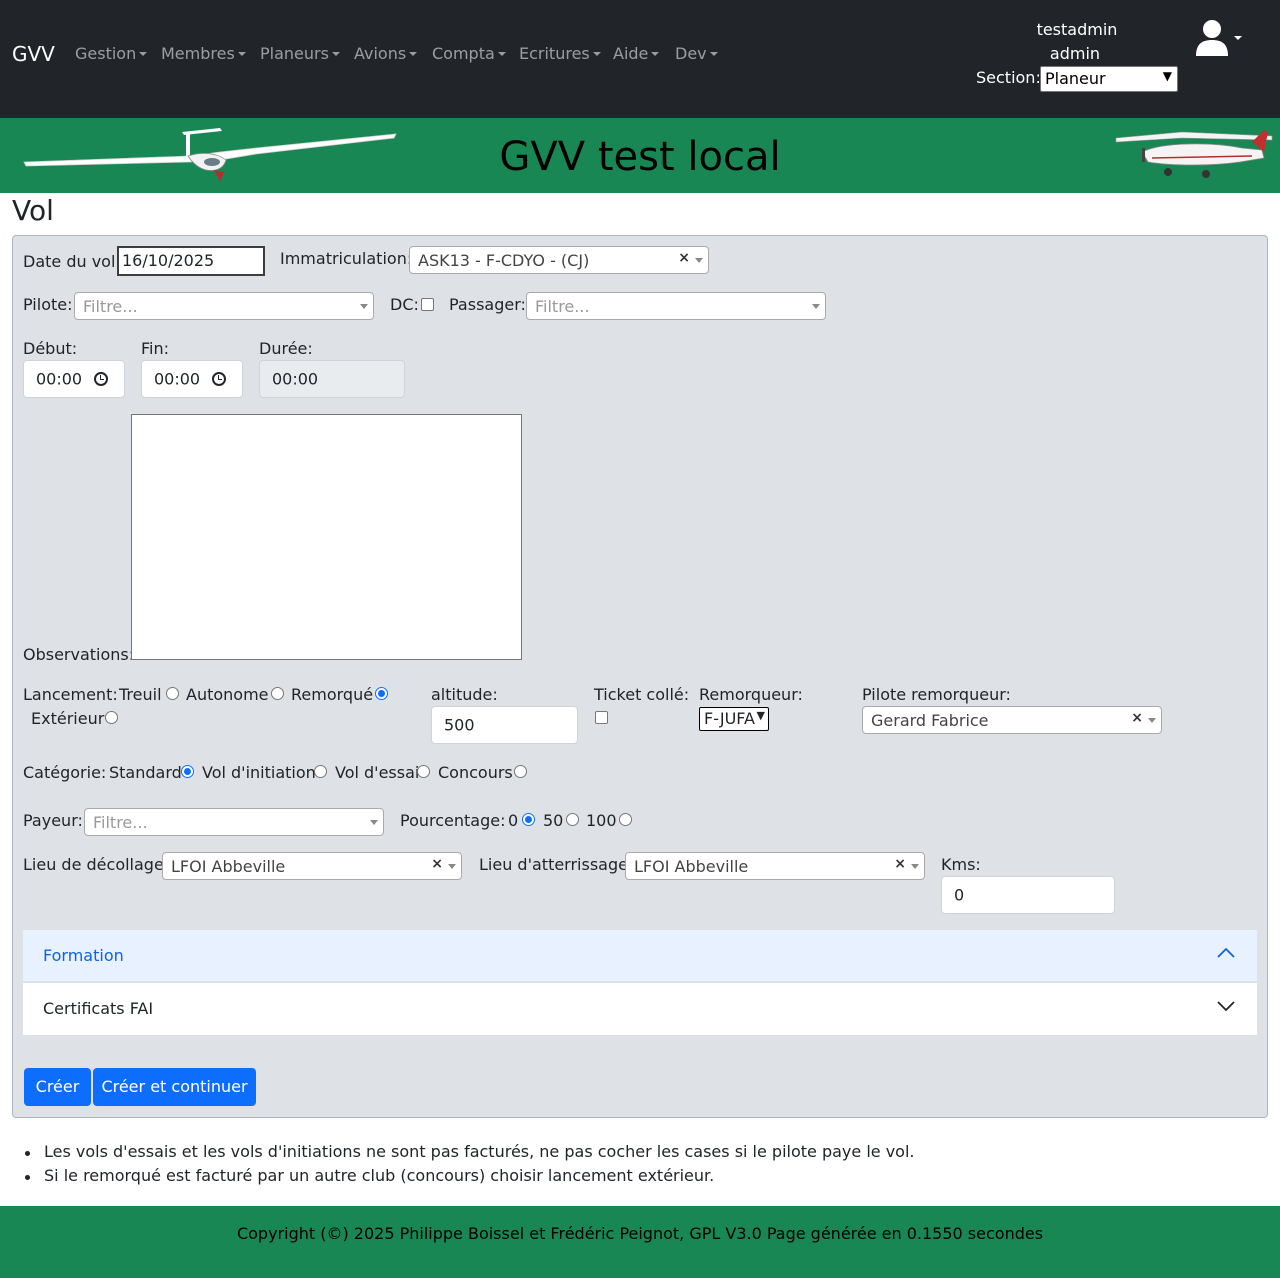 This screenshot has width=1280, height=1278. Describe the element at coordinates (227, 694) in the screenshot. I see `lancement-autonome-label: Autonome` at that location.